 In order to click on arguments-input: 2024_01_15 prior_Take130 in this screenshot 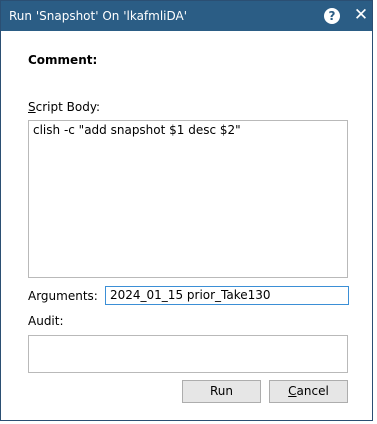, I will do `click(227, 295)`.